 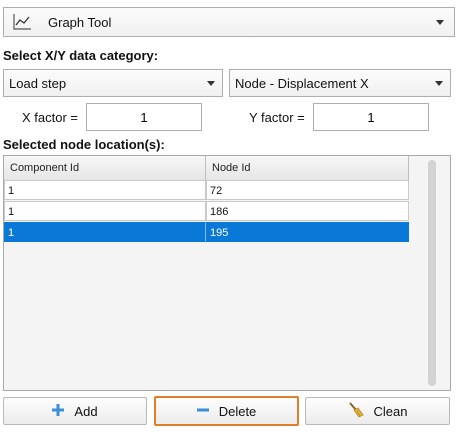 What do you see at coordinates (50, 117) in the screenshot?
I see `x-factor-label: X factor =` at bounding box center [50, 117].